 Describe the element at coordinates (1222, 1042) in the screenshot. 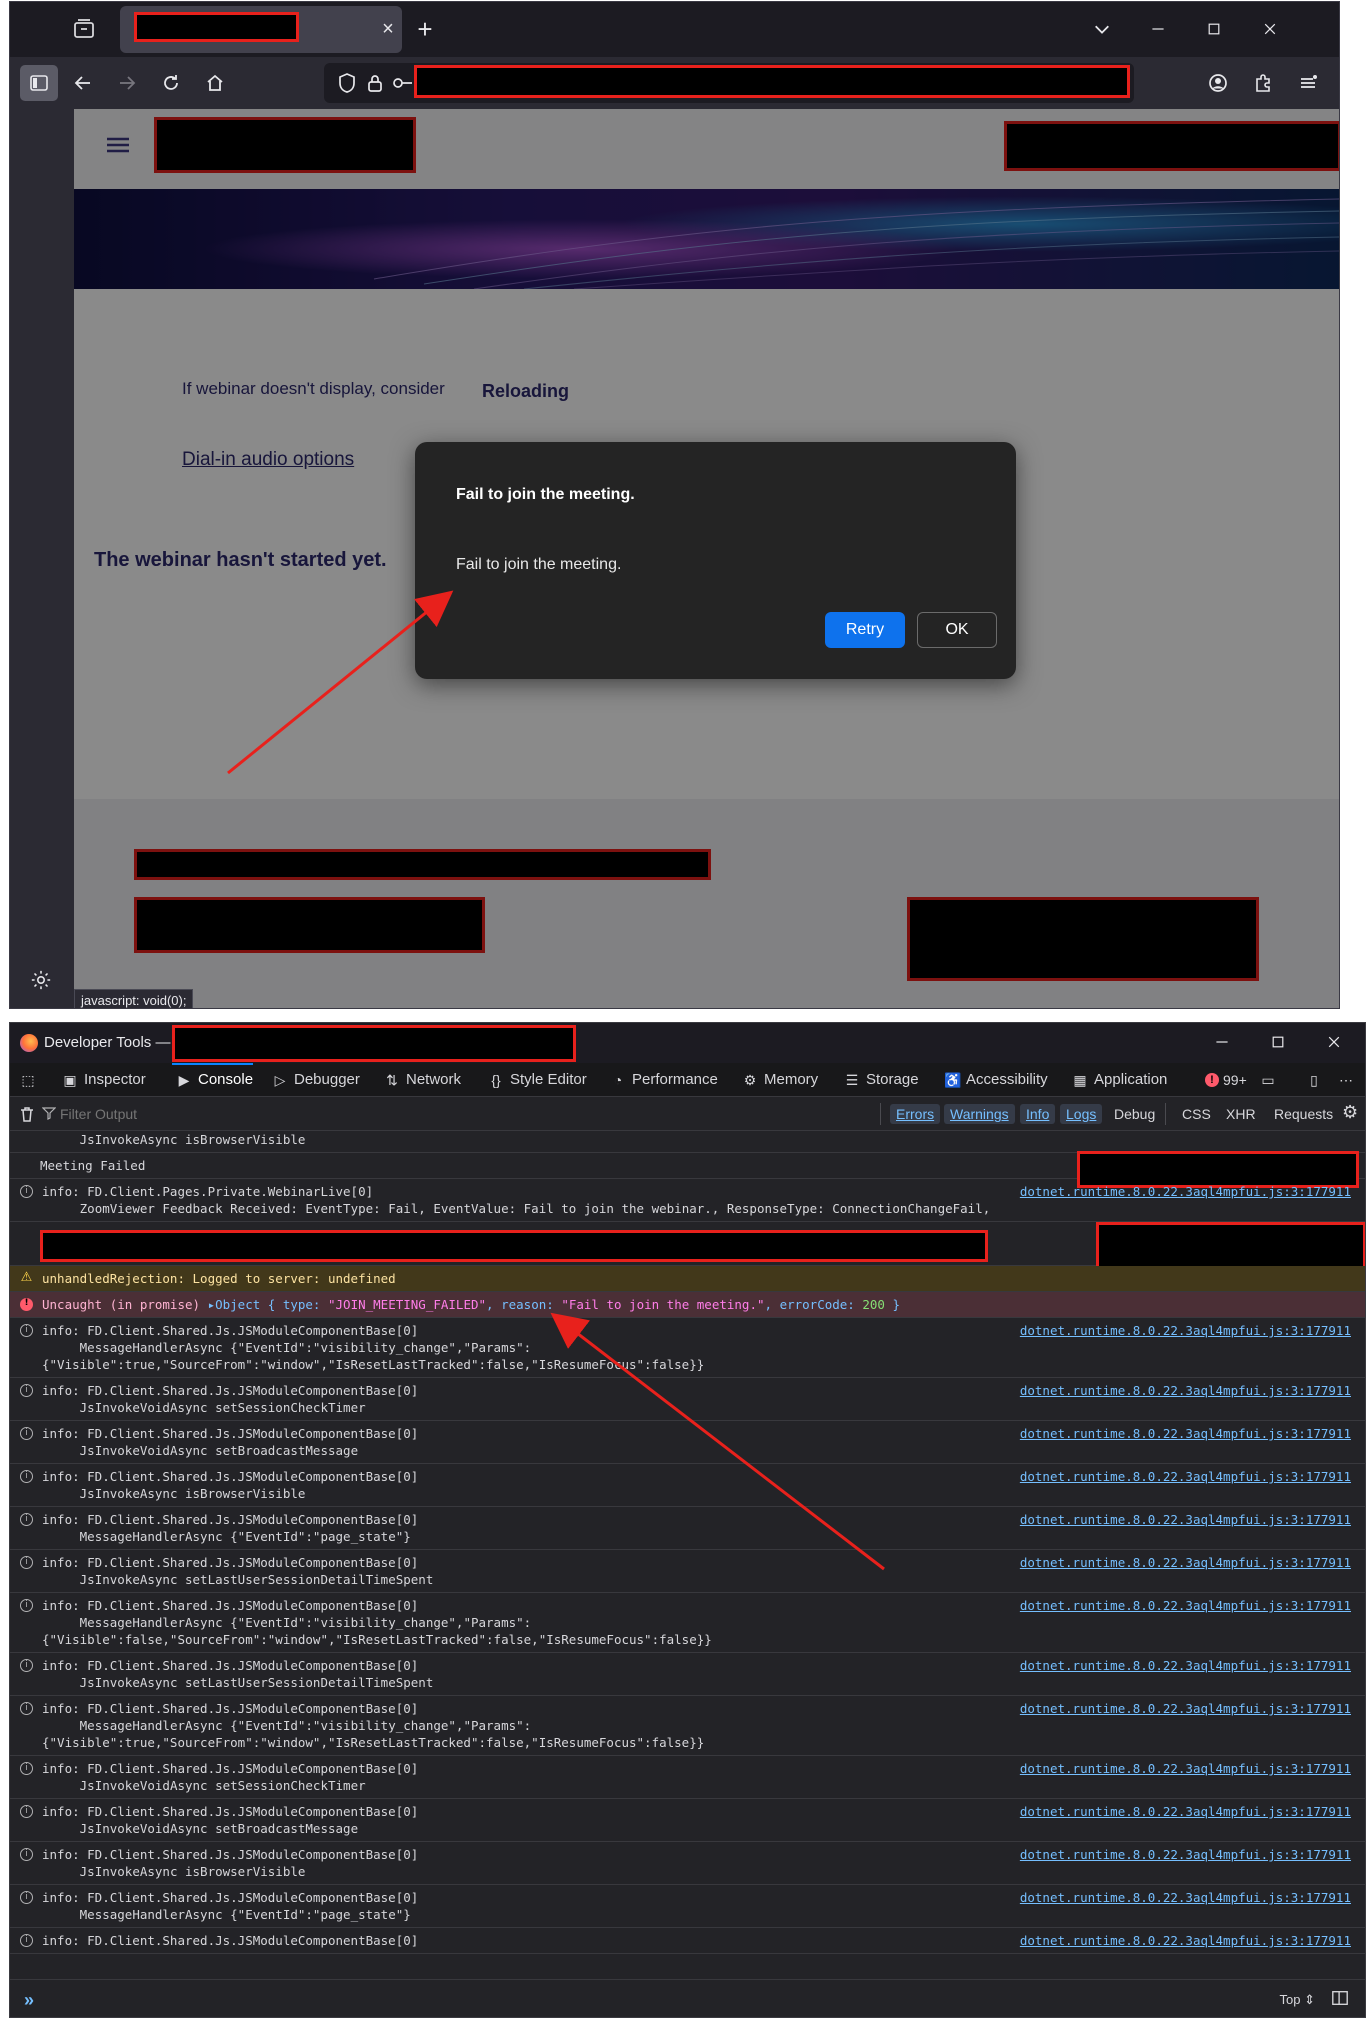

I see `devtools-minimize-icon` at that location.